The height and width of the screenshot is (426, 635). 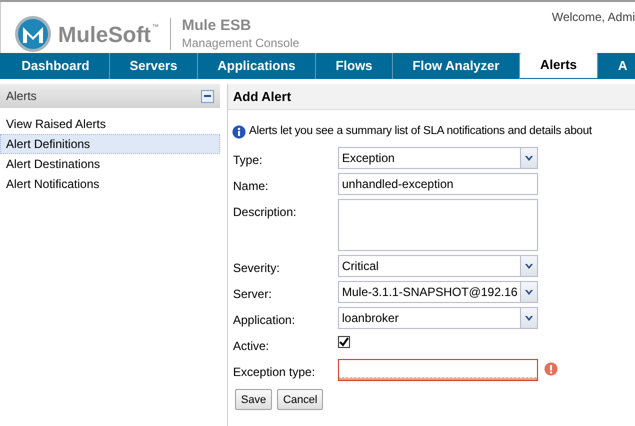 What do you see at coordinates (241, 43) in the screenshot?
I see `product-subtitle: Management Console` at bounding box center [241, 43].